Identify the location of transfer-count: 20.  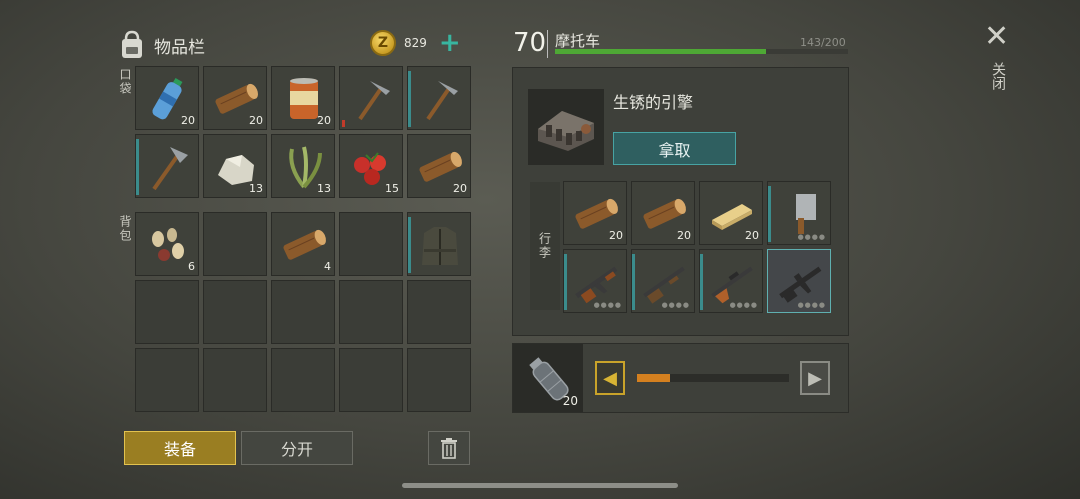
(570, 401).